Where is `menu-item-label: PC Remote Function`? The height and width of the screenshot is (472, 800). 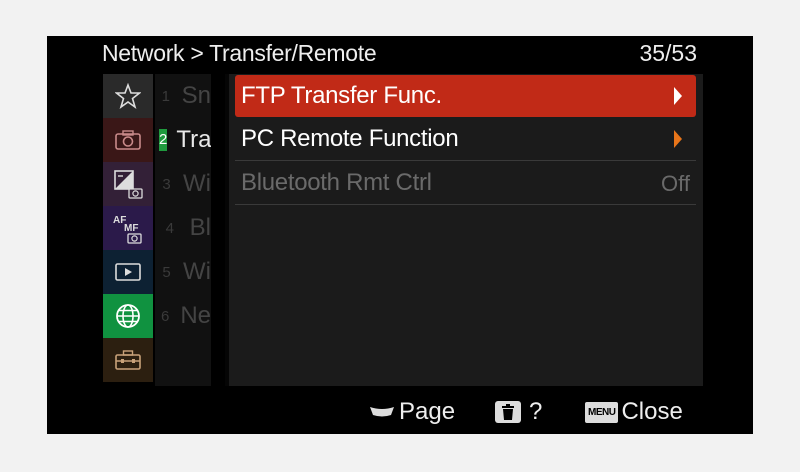
menu-item-label: PC Remote Function is located at coordinates (350, 138).